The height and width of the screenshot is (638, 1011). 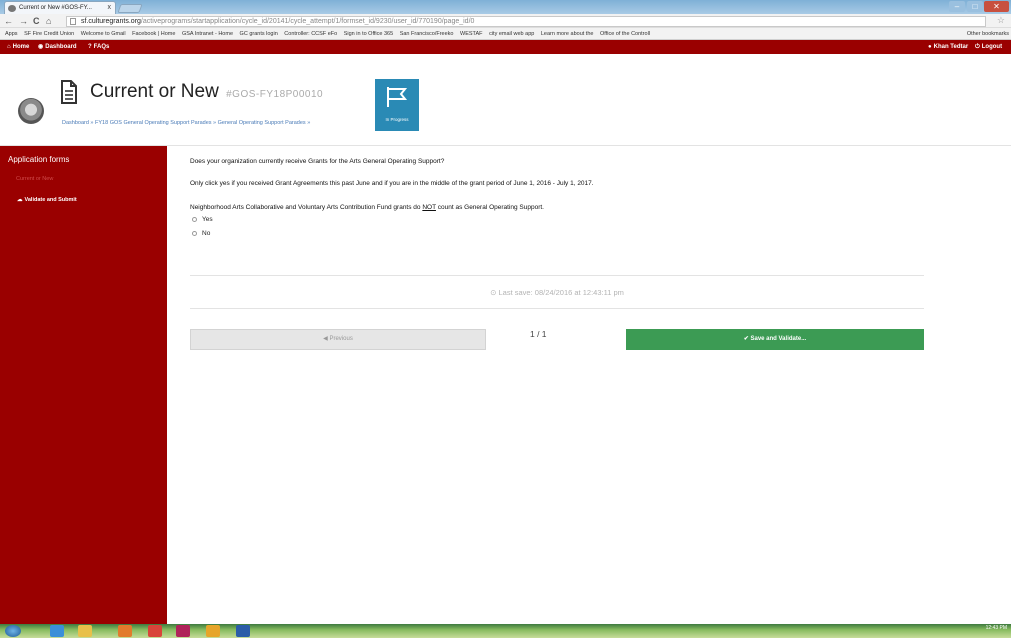 I want to click on sidebar-item-validate-label: Validate and Submit, so click(x=50, y=200).